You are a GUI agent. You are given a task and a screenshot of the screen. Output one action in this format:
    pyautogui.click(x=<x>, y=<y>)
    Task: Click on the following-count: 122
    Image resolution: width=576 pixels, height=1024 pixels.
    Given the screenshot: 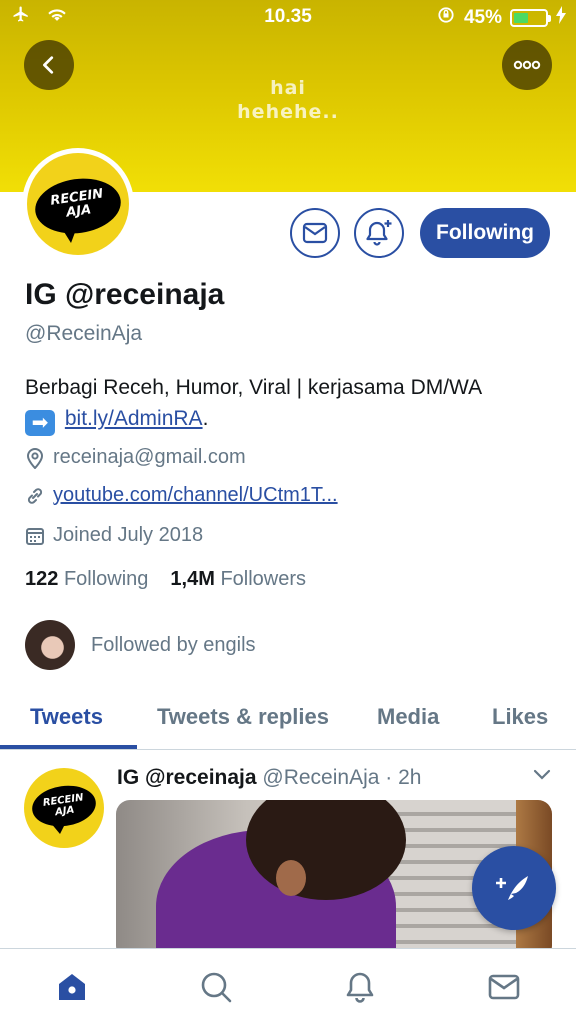 What is the action you would take?
    pyautogui.click(x=42, y=579)
    